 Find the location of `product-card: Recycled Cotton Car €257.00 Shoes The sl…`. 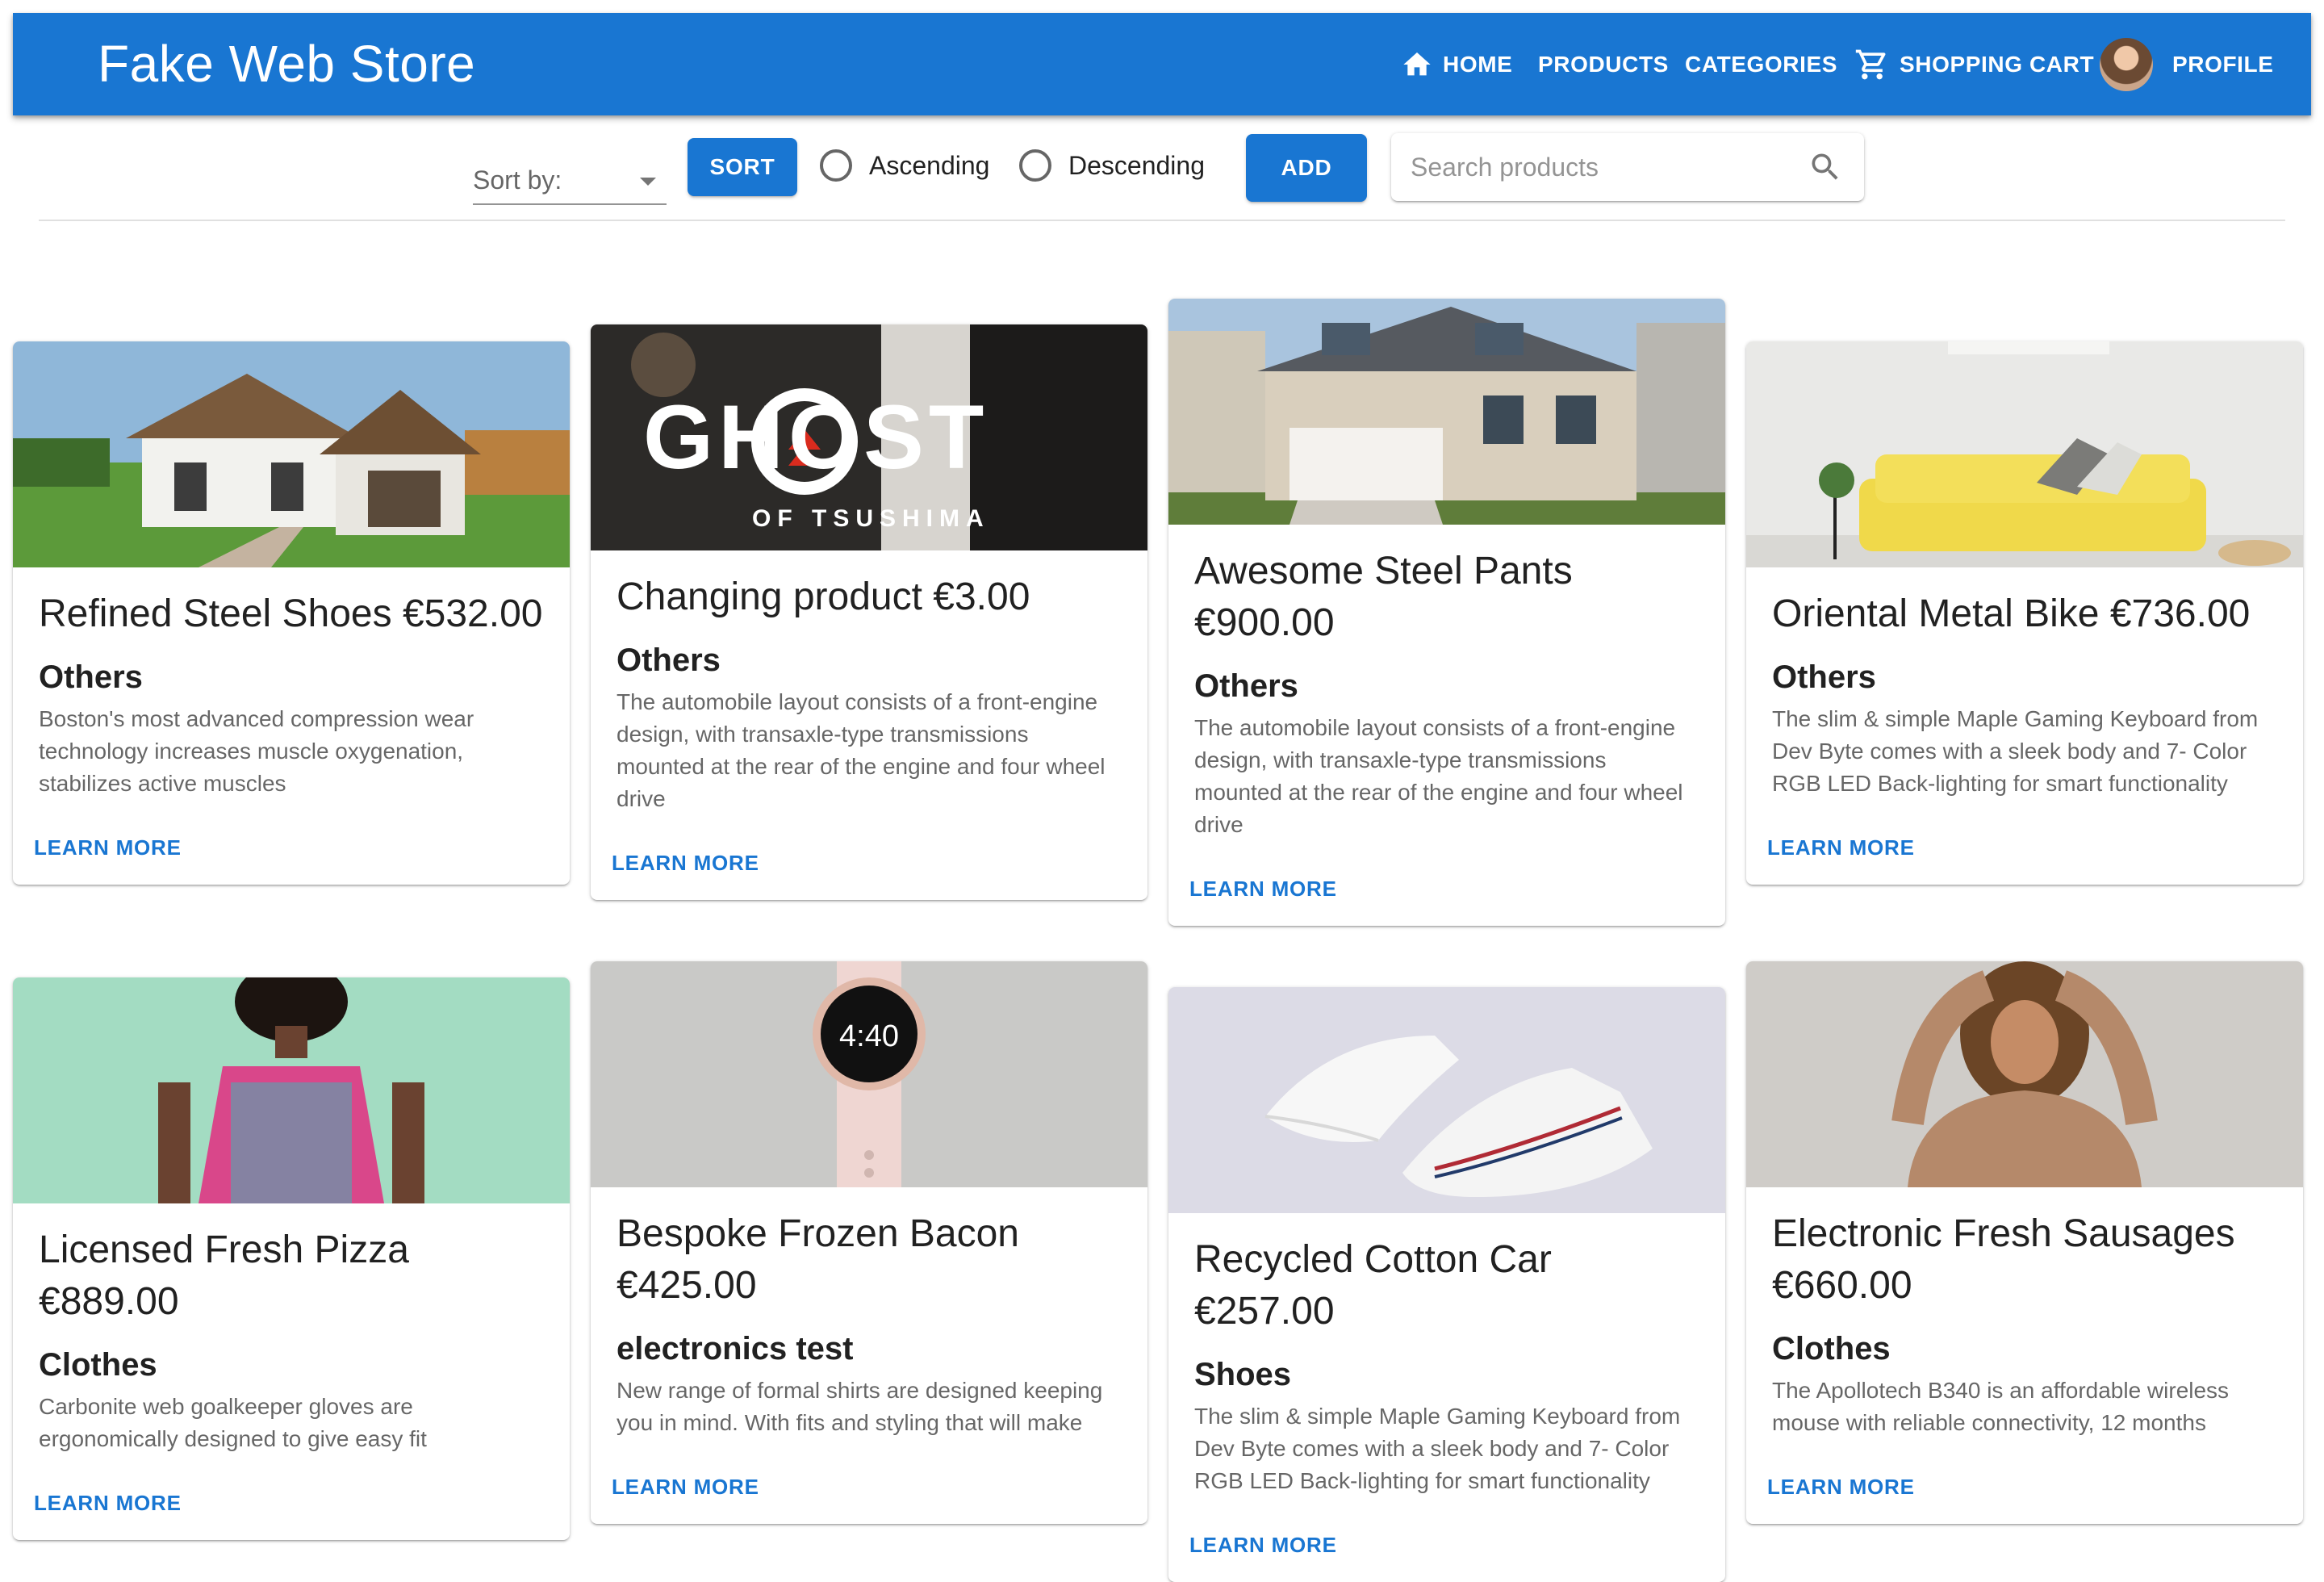

product-card: Recycled Cotton Car €257.00 Shoes The sl… is located at coordinates (1446, 1284).